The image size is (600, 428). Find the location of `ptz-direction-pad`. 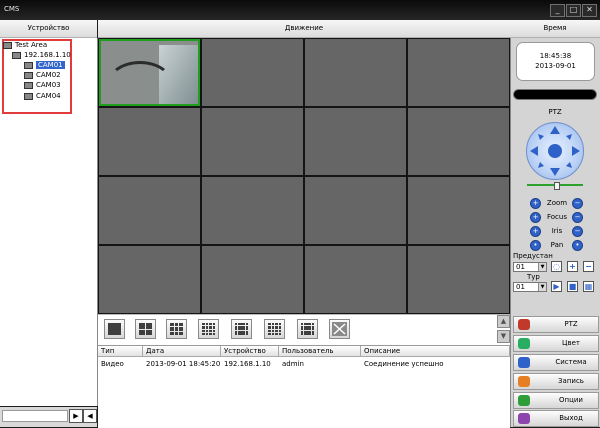

ptz-direction-pad is located at coordinates (555, 151).